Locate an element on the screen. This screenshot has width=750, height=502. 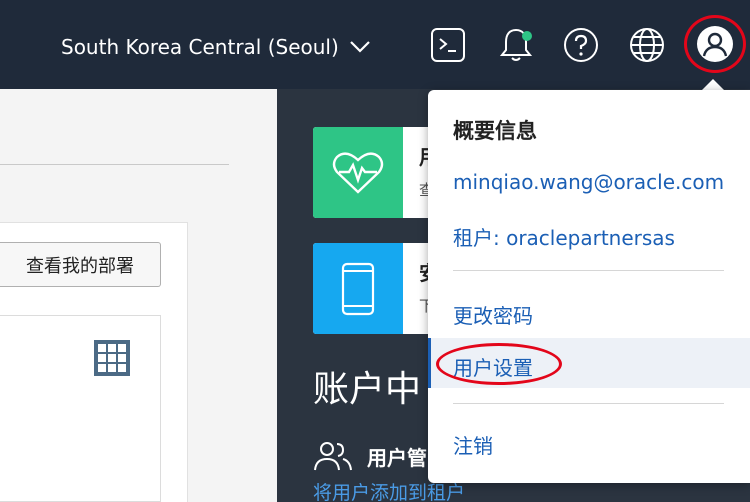
region-selector: South Korea Central (Seoul) is located at coordinates (216, 47).